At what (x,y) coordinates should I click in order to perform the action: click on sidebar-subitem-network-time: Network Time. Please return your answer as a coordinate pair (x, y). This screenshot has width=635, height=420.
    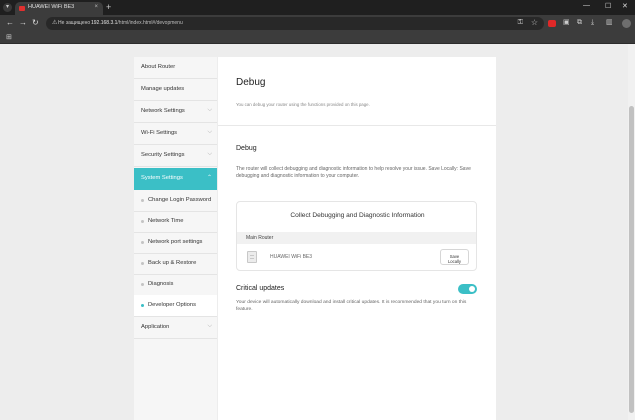
    Looking at the image, I should click on (175, 222).